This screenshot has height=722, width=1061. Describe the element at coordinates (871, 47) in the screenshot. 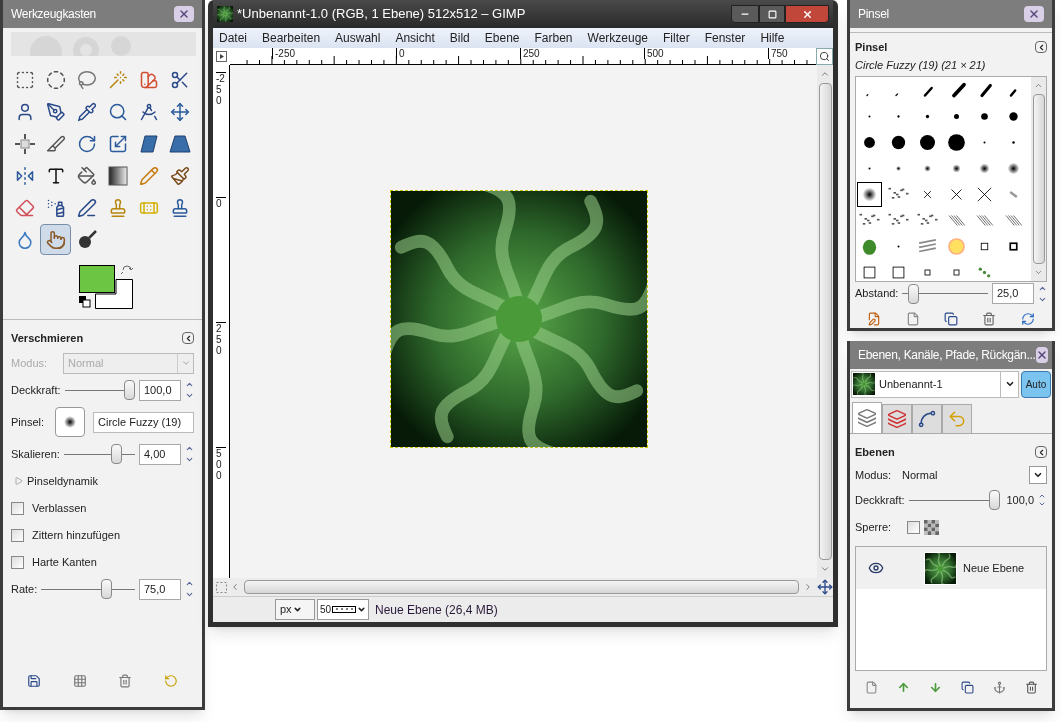

I see `panel-heading: Pinsel` at that location.